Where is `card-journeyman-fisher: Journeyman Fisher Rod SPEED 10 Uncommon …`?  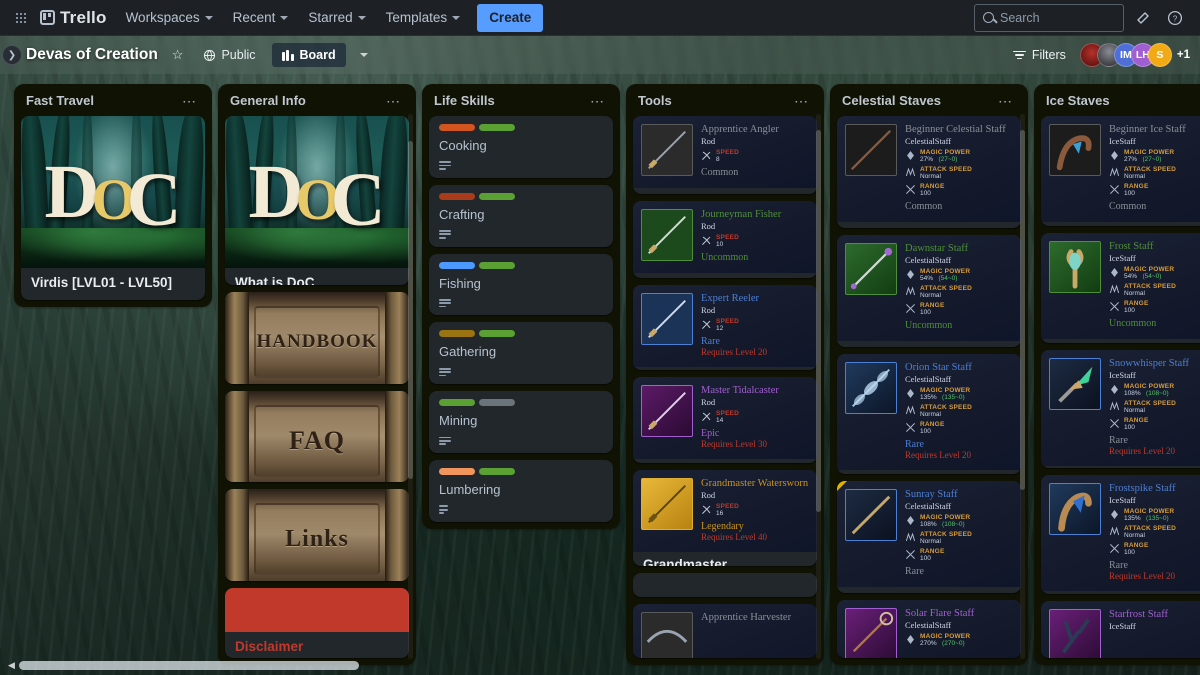 card-journeyman-fisher: Journeyman Fisher Rod SPEED 10 Uncommon … is located at coordinates (725, 239).